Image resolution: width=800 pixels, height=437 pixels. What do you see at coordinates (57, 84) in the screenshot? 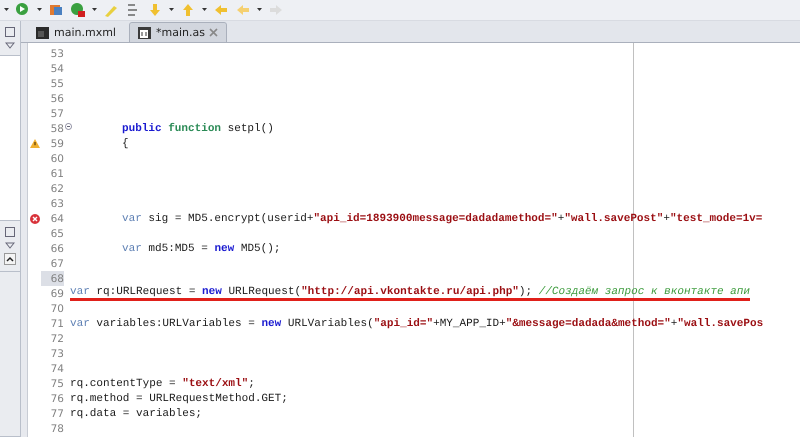
I see `line-number: 55` at bounding box center [57, 84].